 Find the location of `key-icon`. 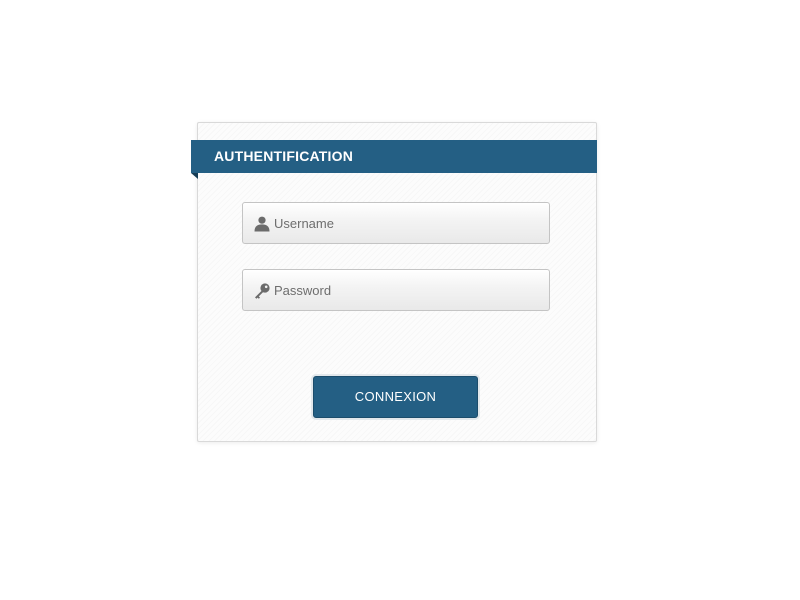

key-icon is located at coordinates (262, 291).